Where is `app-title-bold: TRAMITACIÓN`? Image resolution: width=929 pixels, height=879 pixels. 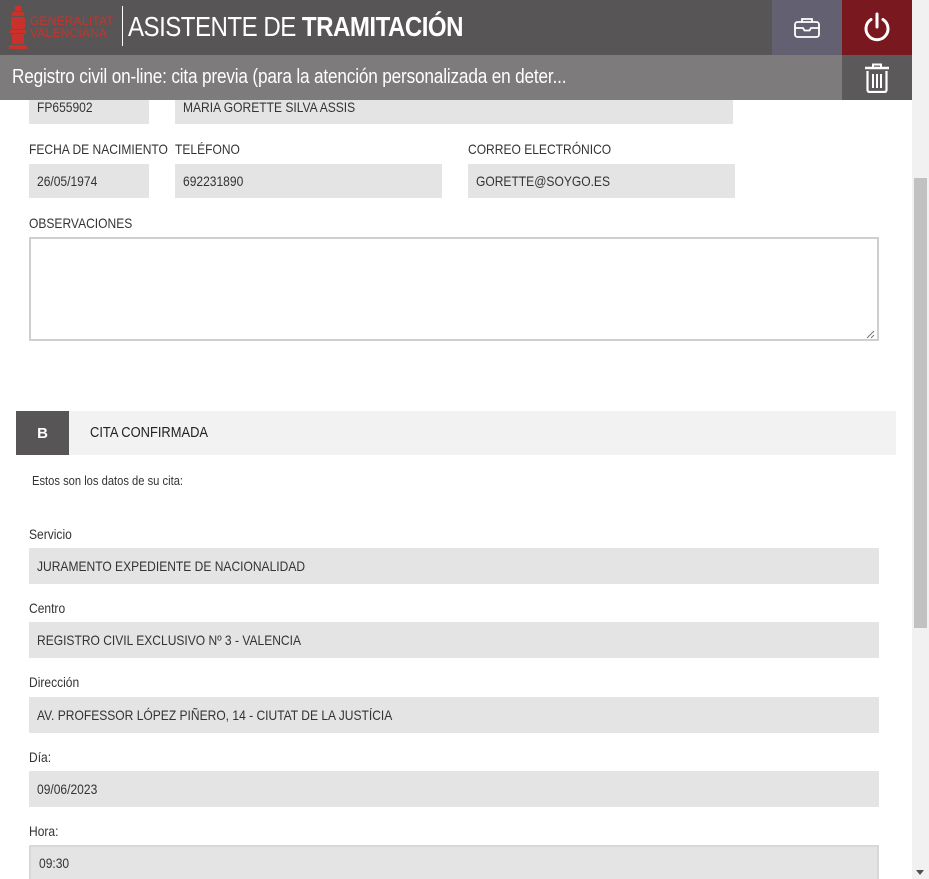
app-title-bold: TRAMITACIÓN is located at coordinates (382, 26).